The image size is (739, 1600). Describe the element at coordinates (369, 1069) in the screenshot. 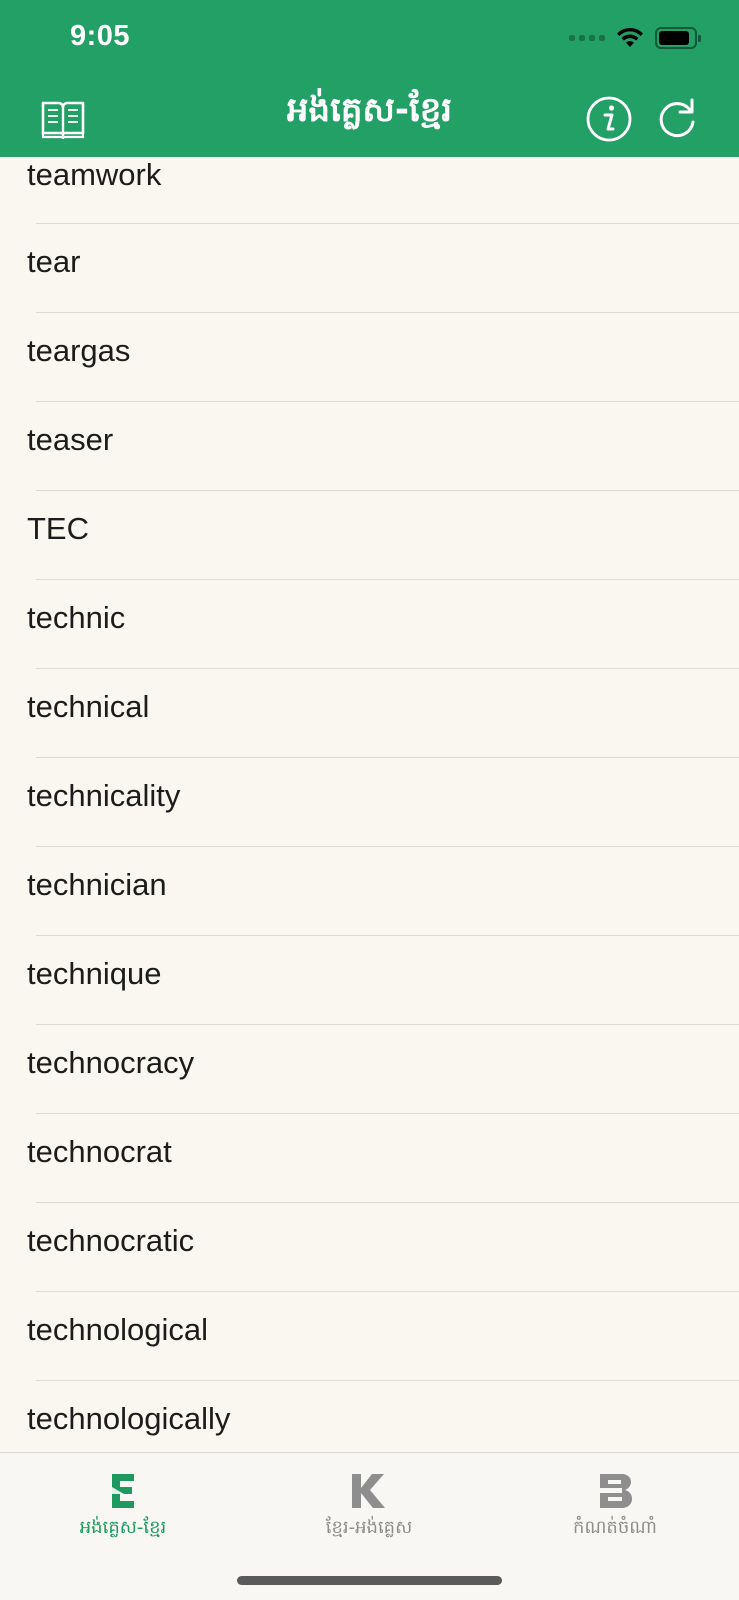

I see `list-item: technocracy` at that location.